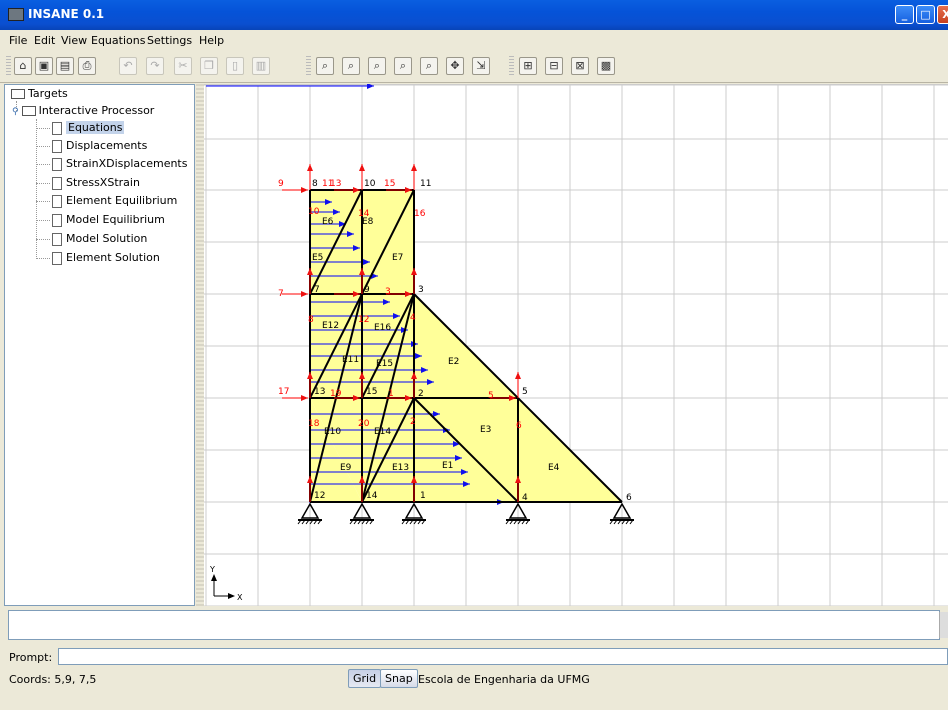  Describe the element at coordinates (425, 184) in the screenshot. I see `node-label: 11` at that location.